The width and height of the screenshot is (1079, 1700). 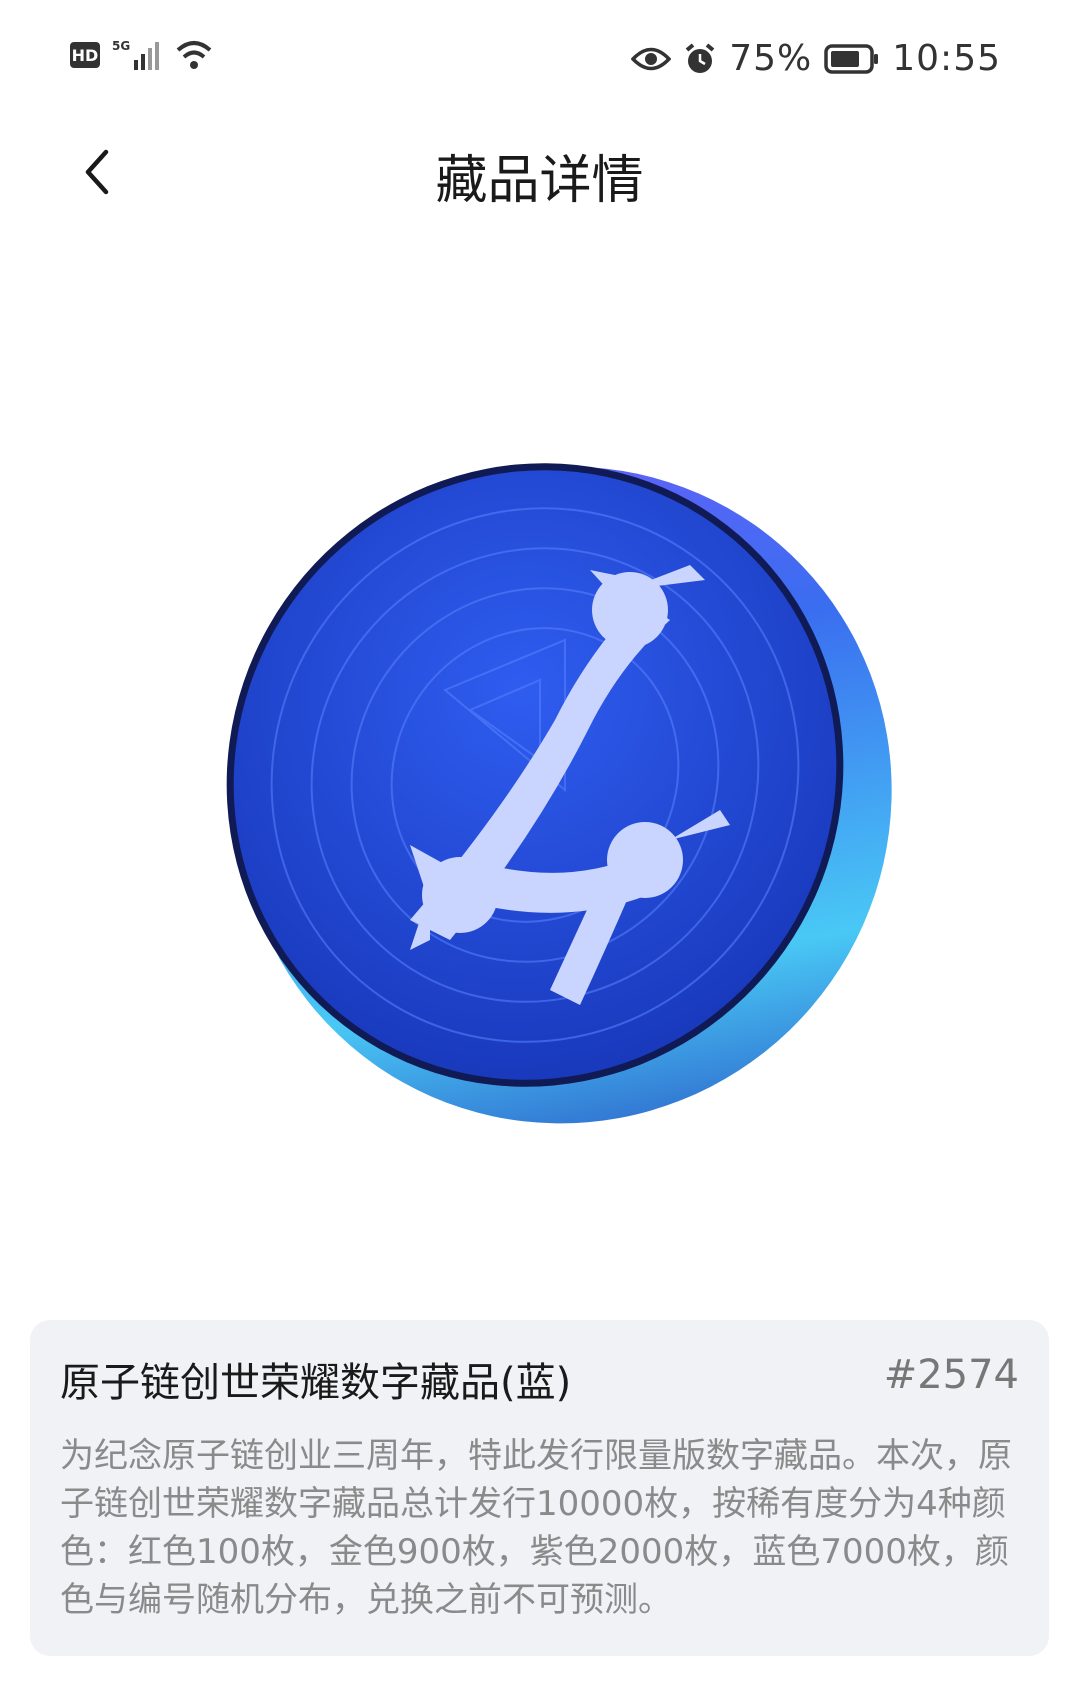 I want to click on collectible-name: 原子链创世荣耀数字藏品(蓝), so click(x=316, y=1383).